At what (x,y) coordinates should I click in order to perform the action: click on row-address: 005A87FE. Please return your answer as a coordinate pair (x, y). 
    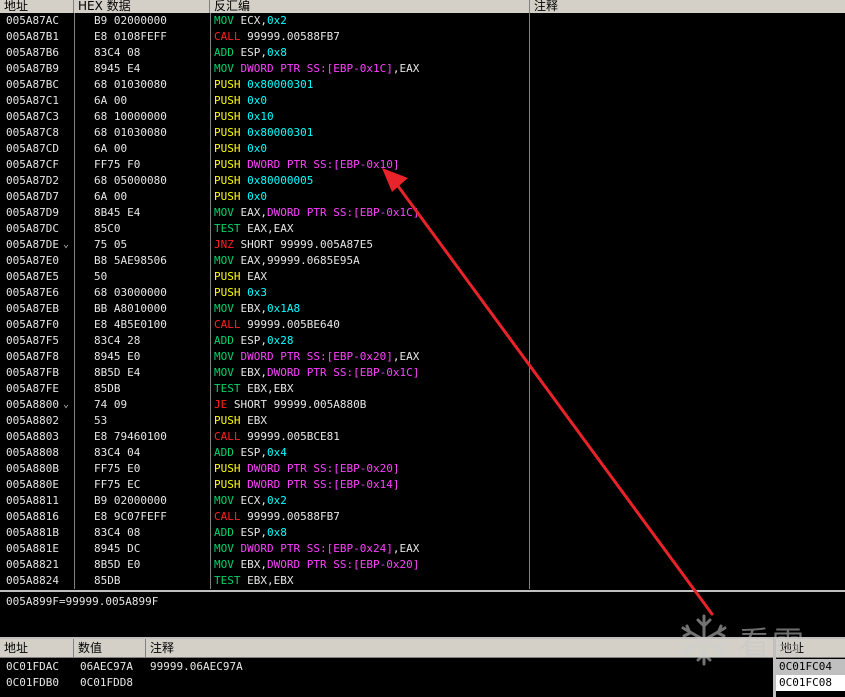
    Looking at the image, I should click on (32, 388).